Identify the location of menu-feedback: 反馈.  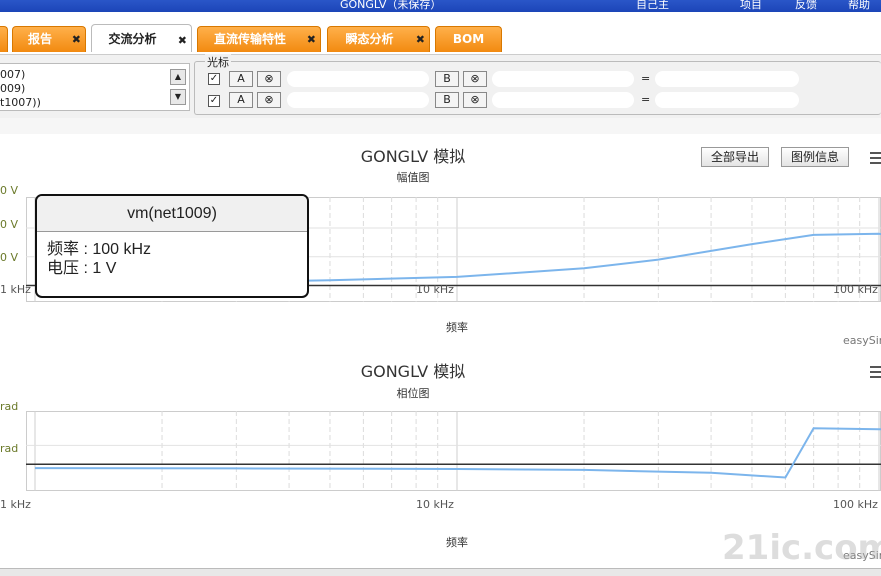
(806, 6).